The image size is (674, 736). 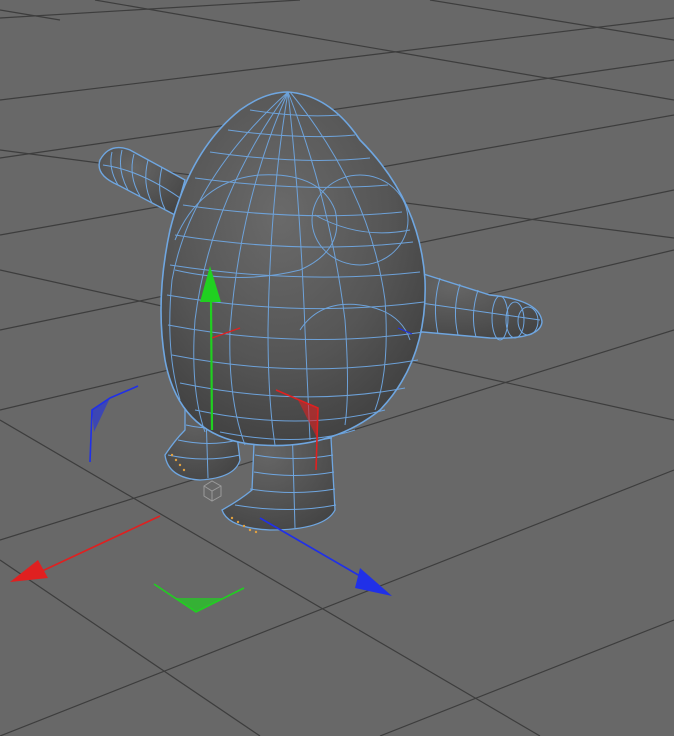 I want to click on left-arm, so click(x=142, y=181).